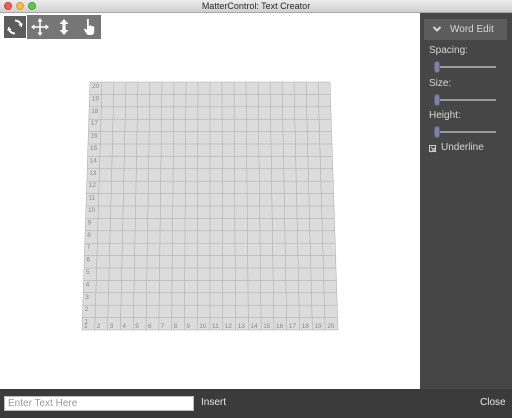  What do you see at coordinates (89, 235) in the screenshot?
I see `y-axis-tick-label: 8` at bounding box center [89, 235].